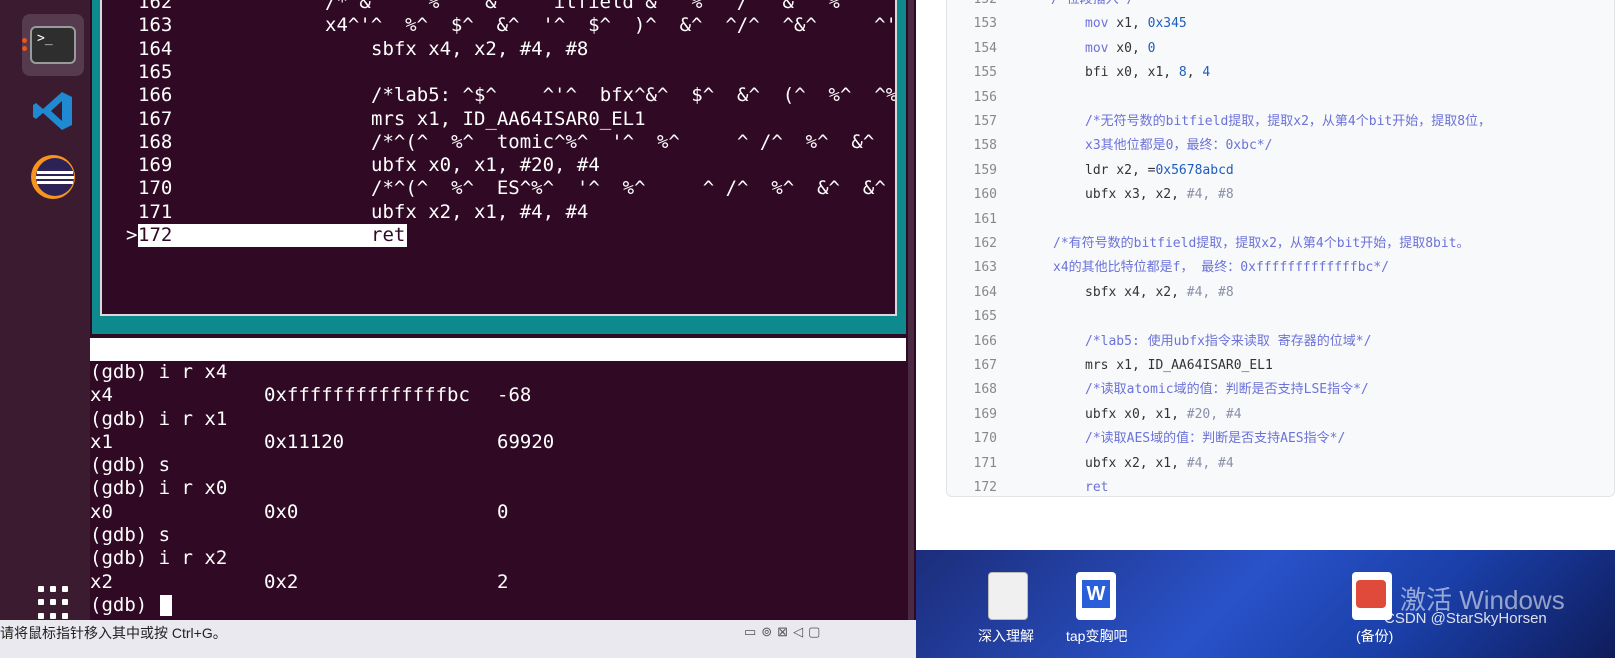 The image size is (1615, 658). What do you see at coordinates (130, 535) in the screenshot?
I see `gdb-output-text: (gdb) s` at bounding box center [130, 535].